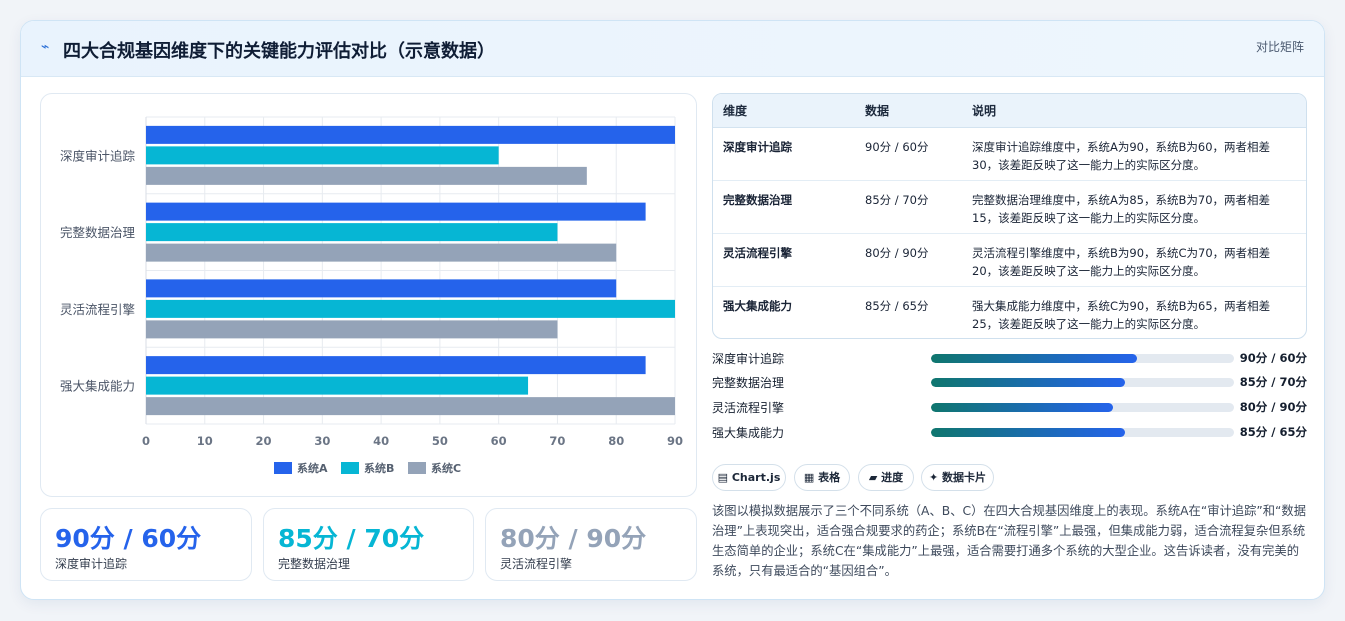 The image size is (1345, 621). Describe the element at coordinates (908, 111) in the screenshot. I see `column-header: 数据` at that location.